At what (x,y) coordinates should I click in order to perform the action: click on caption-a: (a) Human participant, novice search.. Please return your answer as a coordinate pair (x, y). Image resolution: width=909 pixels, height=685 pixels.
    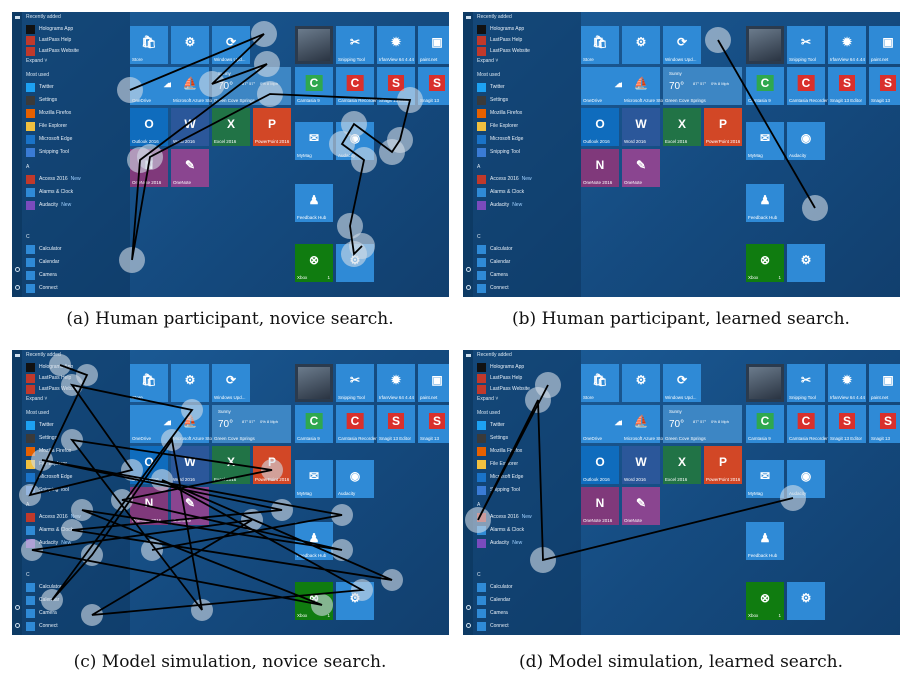
    Looking at the image, I should click on (230, 319).